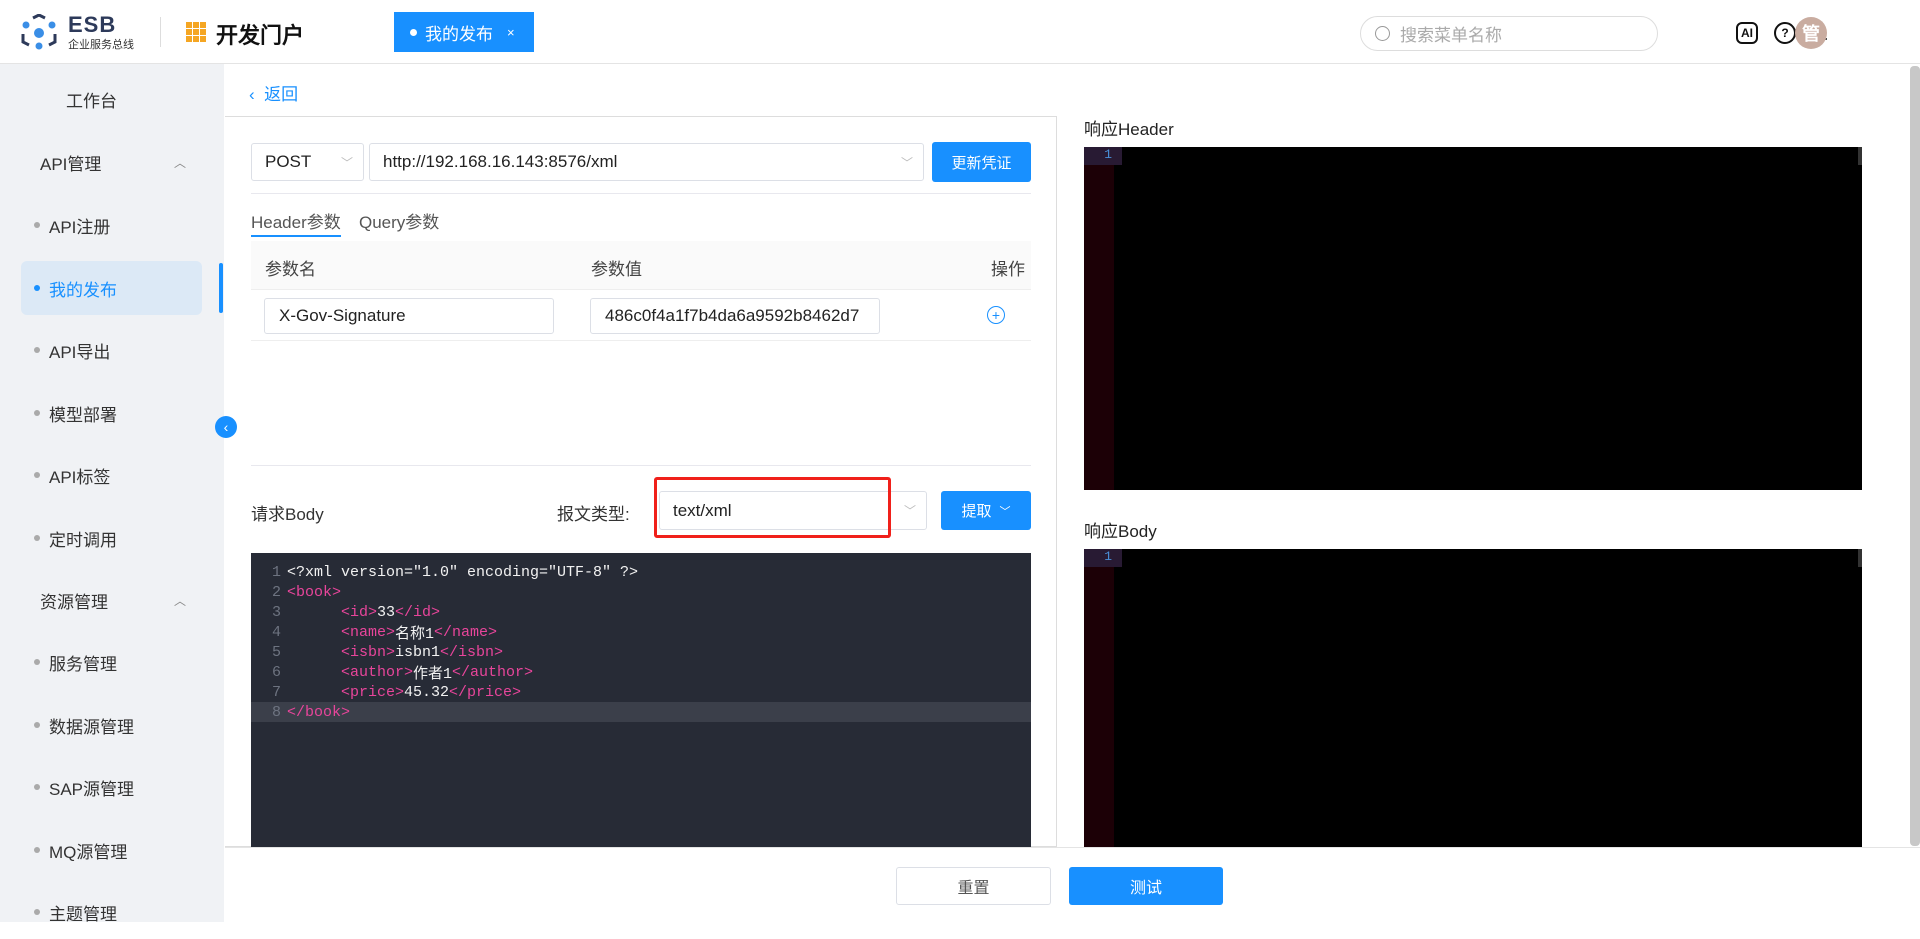 The height and width of the screenshot is (939, 1920). What do you see at coordinates (641, 632) in the screenshot?
I see `code-line: 4 <name> 名称1 </name>` at bounding box center [641, 632].